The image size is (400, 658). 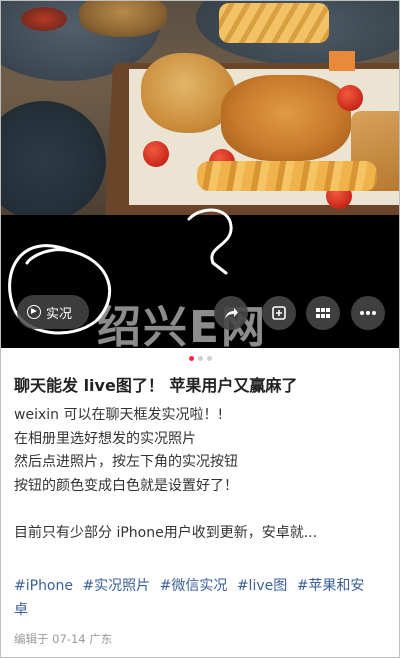 I want to click on grid-button, so click(x=323, y=313).